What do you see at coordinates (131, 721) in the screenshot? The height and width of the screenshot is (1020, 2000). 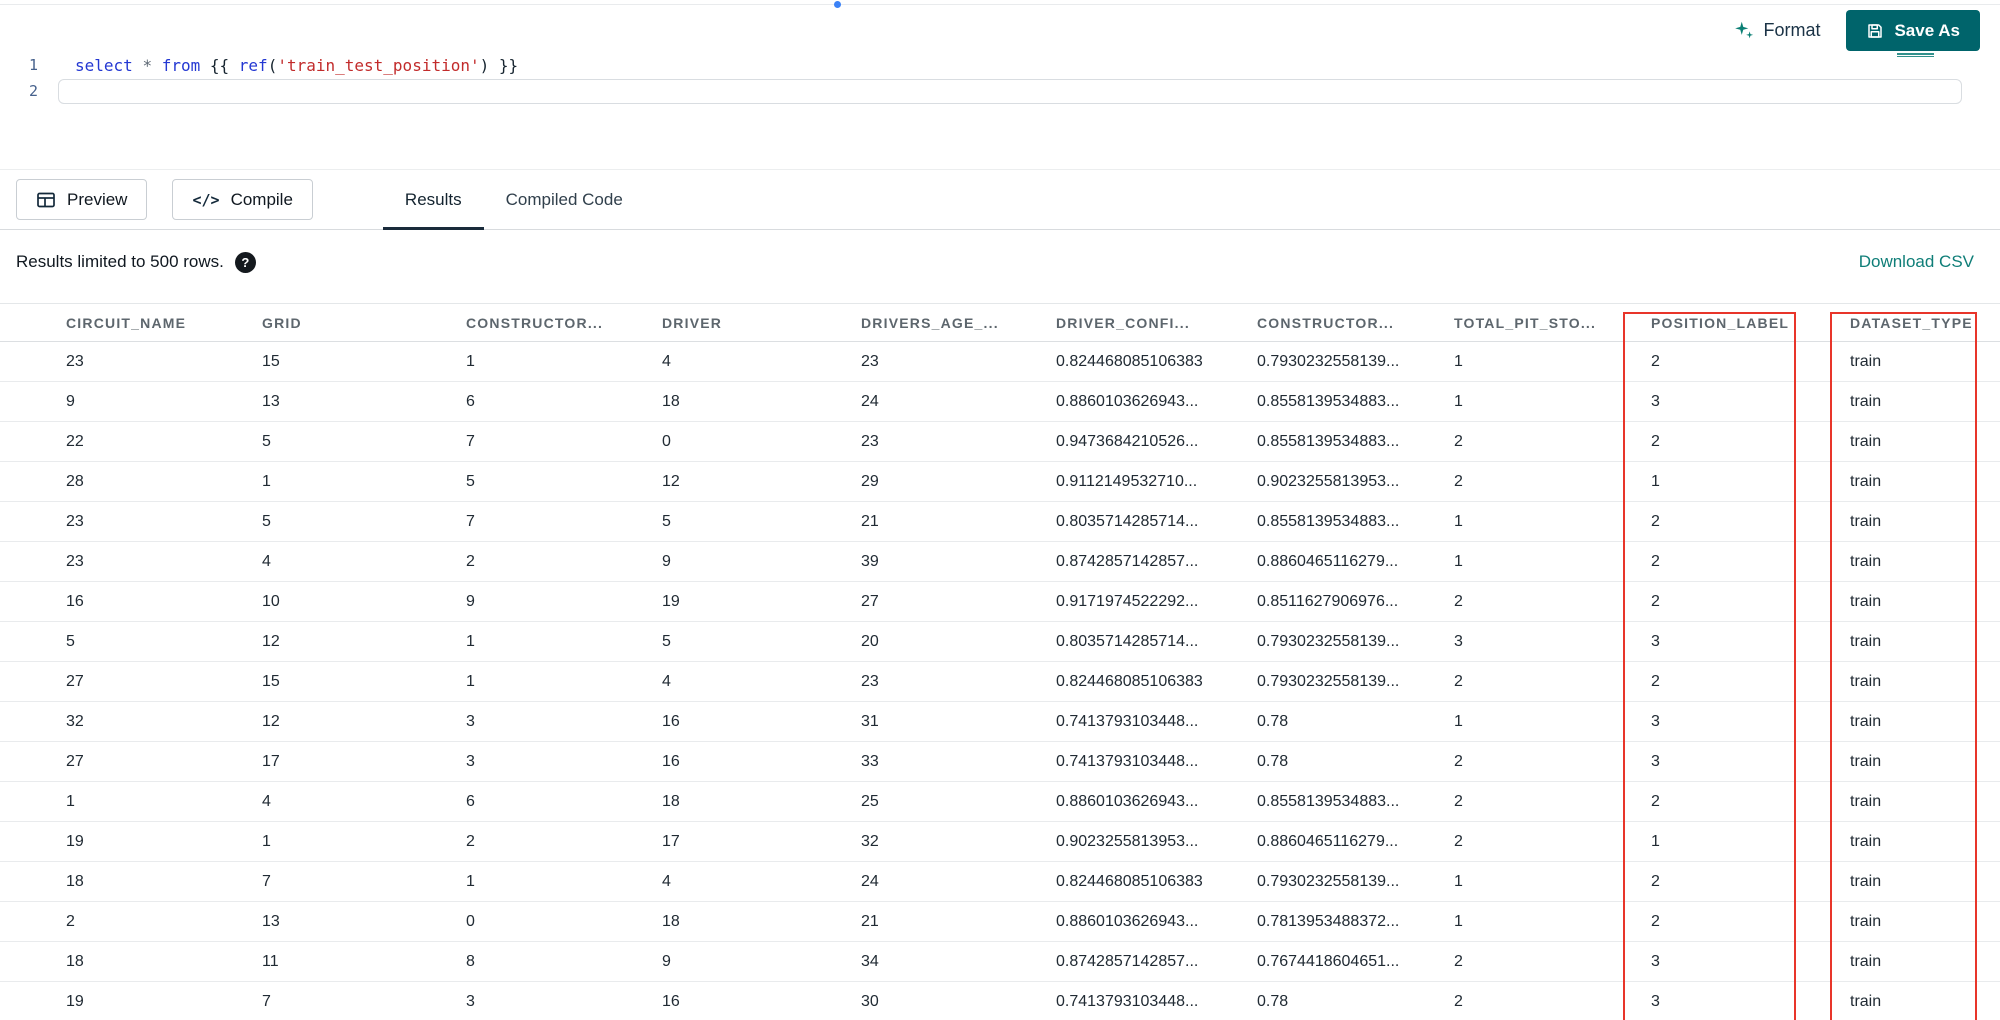 I see `table-cell: 32` at bounding box center [131, 721].